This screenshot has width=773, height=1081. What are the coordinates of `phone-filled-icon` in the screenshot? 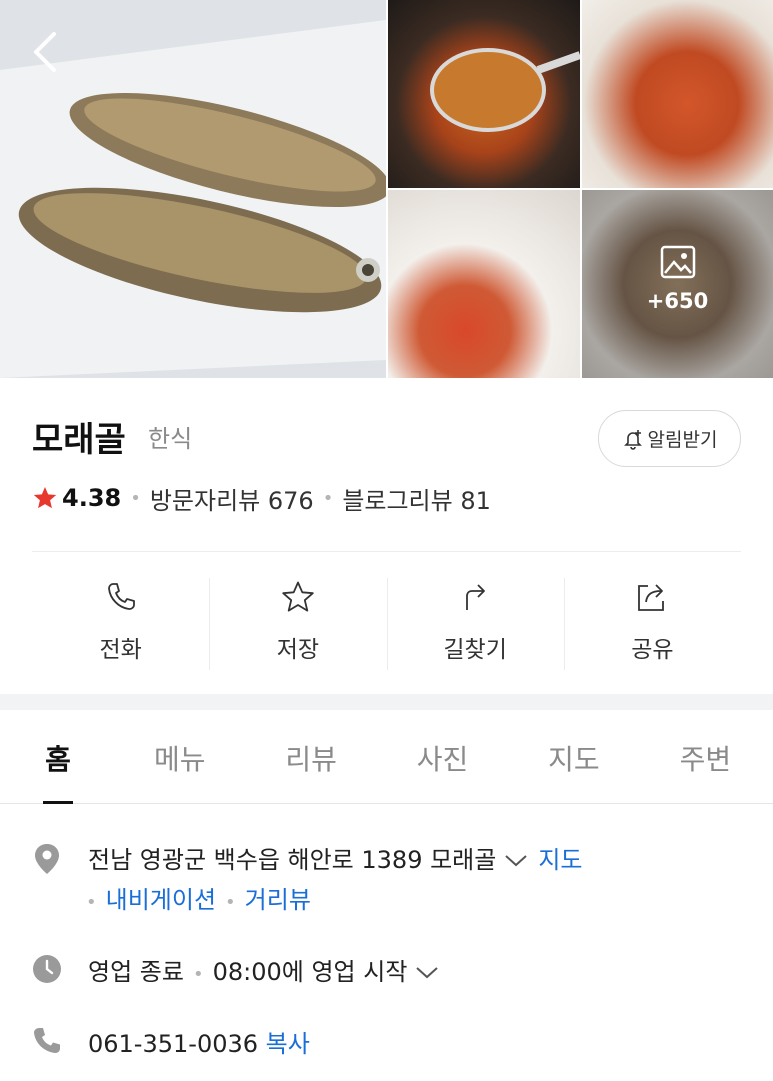 It's located at (47, 1040).